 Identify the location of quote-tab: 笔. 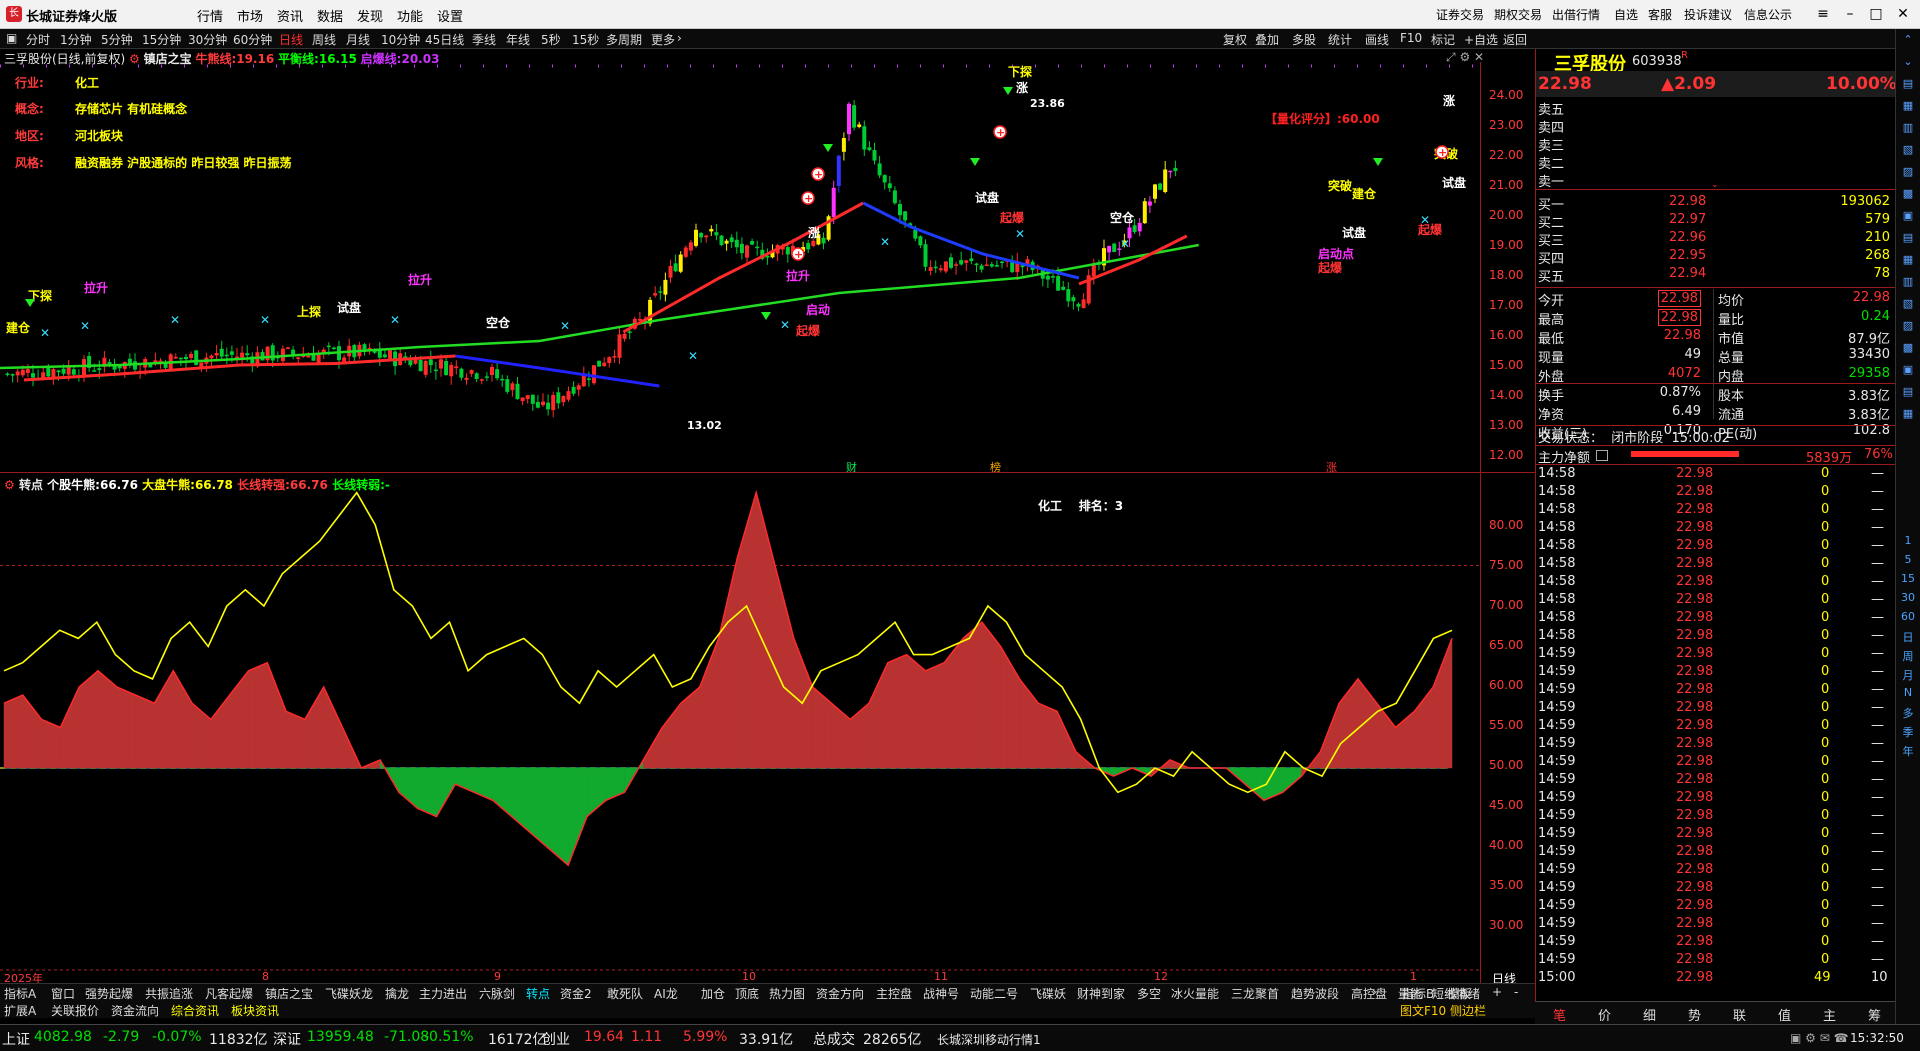
(1559, 1014).